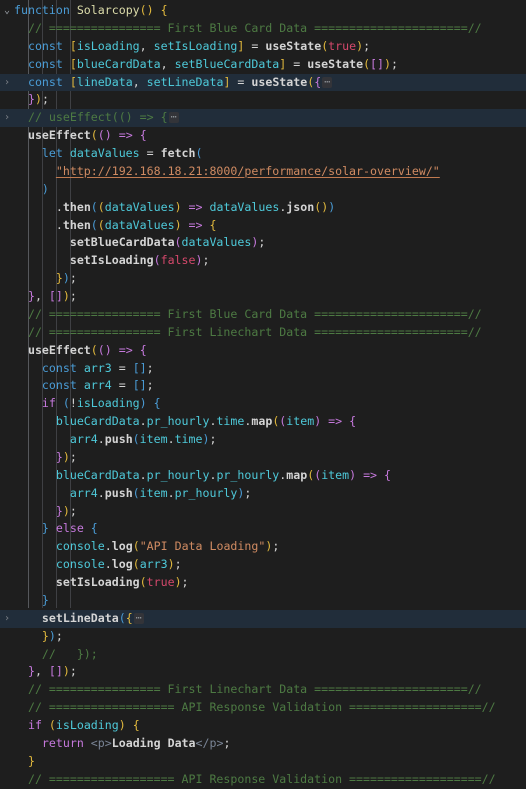 Image resolution: width=526 pixels, height=789 pixels. Describe the element at coordinates (73, 63) in the screenshot. I see `code-token: [` at that location.